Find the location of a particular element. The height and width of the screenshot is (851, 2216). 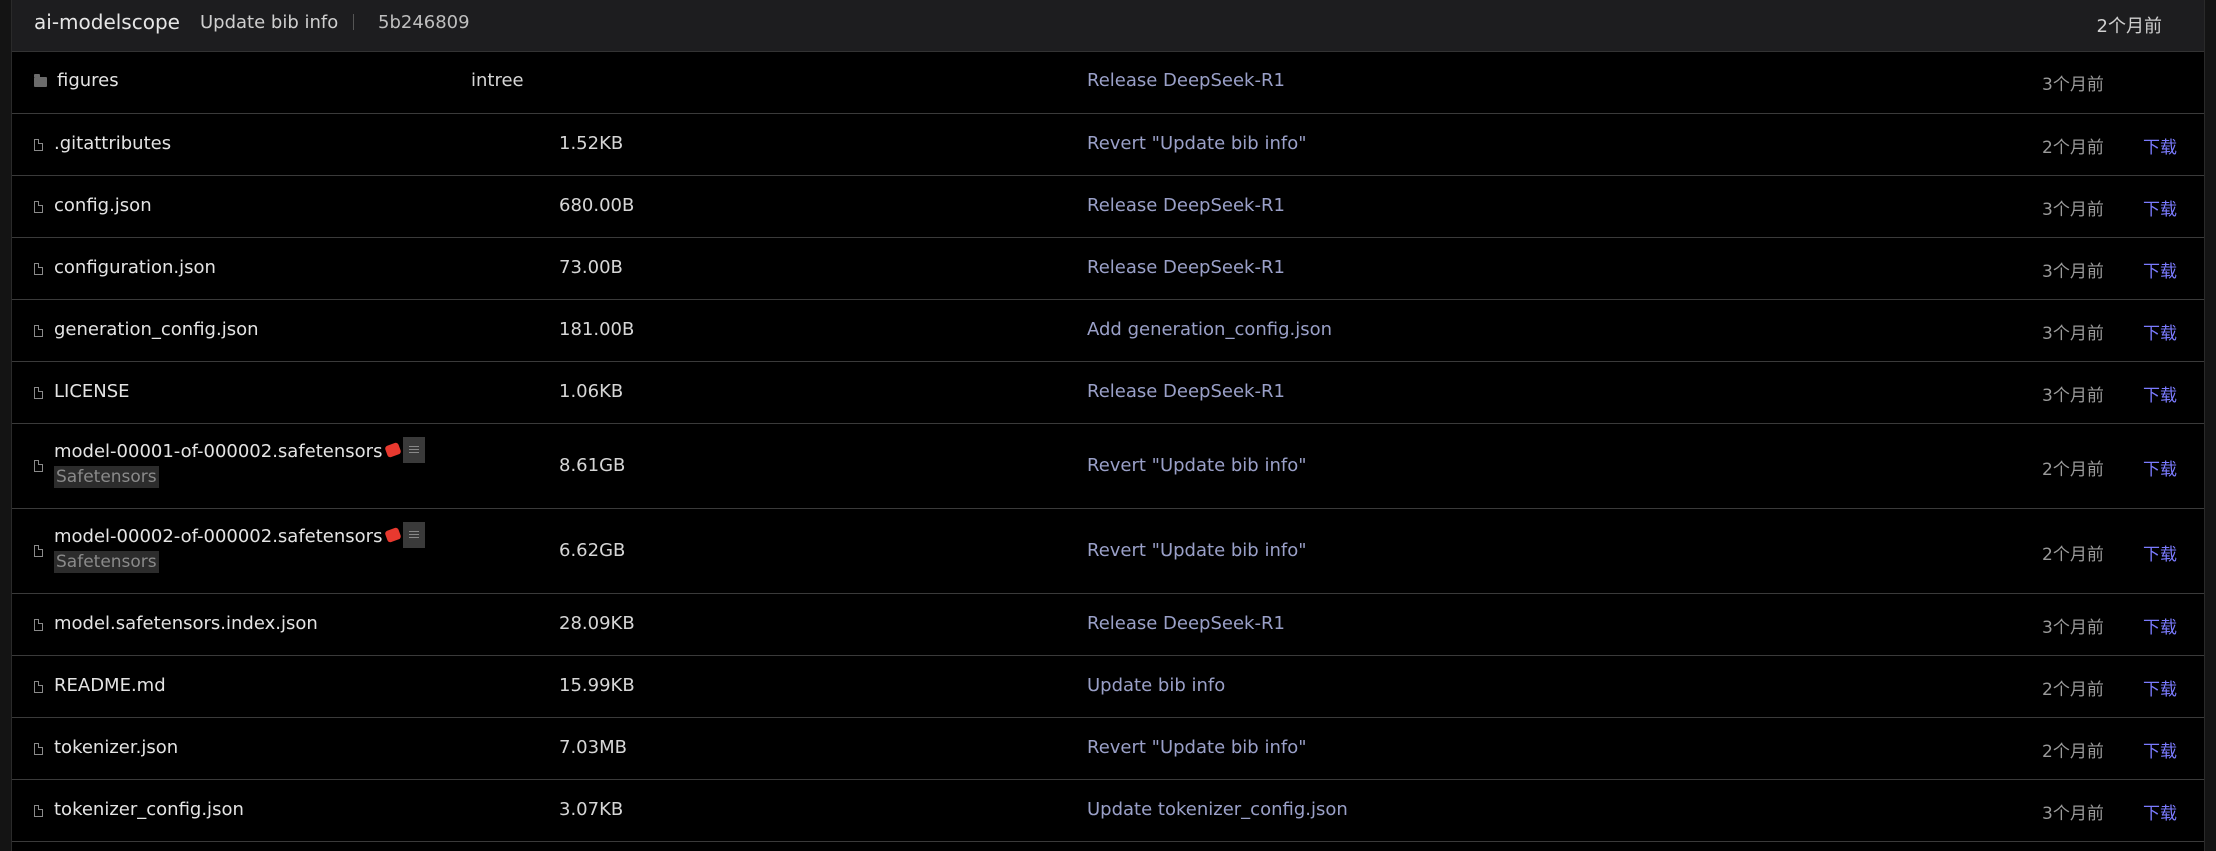

commit-author: ai-modelscope is located at coordinates (107, 22).